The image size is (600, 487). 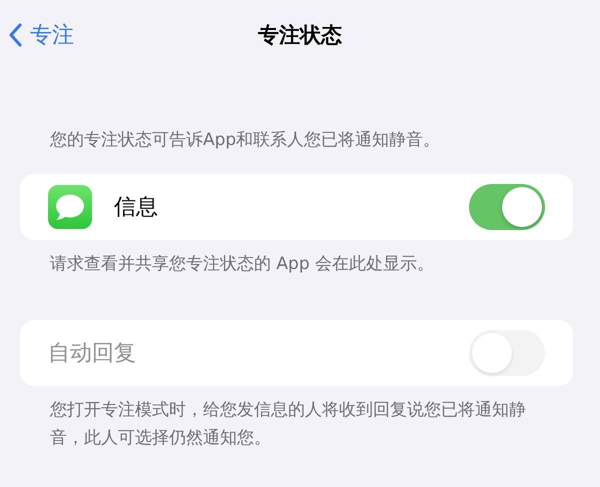 I want to click on section-footer: 您打开专注模式时，给您发信息的人将收到回复说您已将通知静音，此人可选择仍然通知您。, so click(x=297, y=434).